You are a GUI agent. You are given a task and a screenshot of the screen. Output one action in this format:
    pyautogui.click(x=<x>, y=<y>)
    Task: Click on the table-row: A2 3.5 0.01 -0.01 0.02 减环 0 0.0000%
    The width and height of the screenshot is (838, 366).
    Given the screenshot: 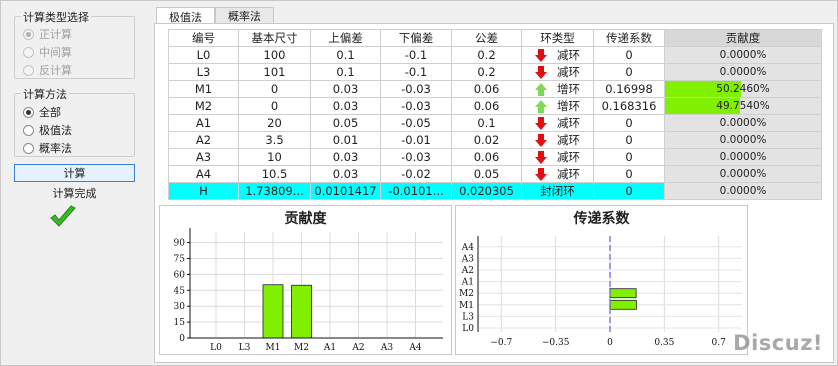 What is the action you would take?
    pyautogui.click(x=495, y=140)
    